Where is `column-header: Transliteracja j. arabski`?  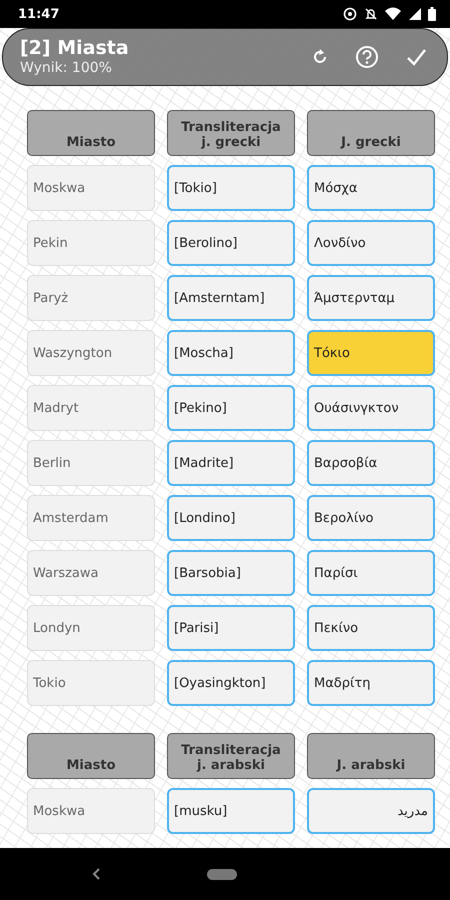 column-header: Transliteracja j. arabski is located at coordinates (231, 756).